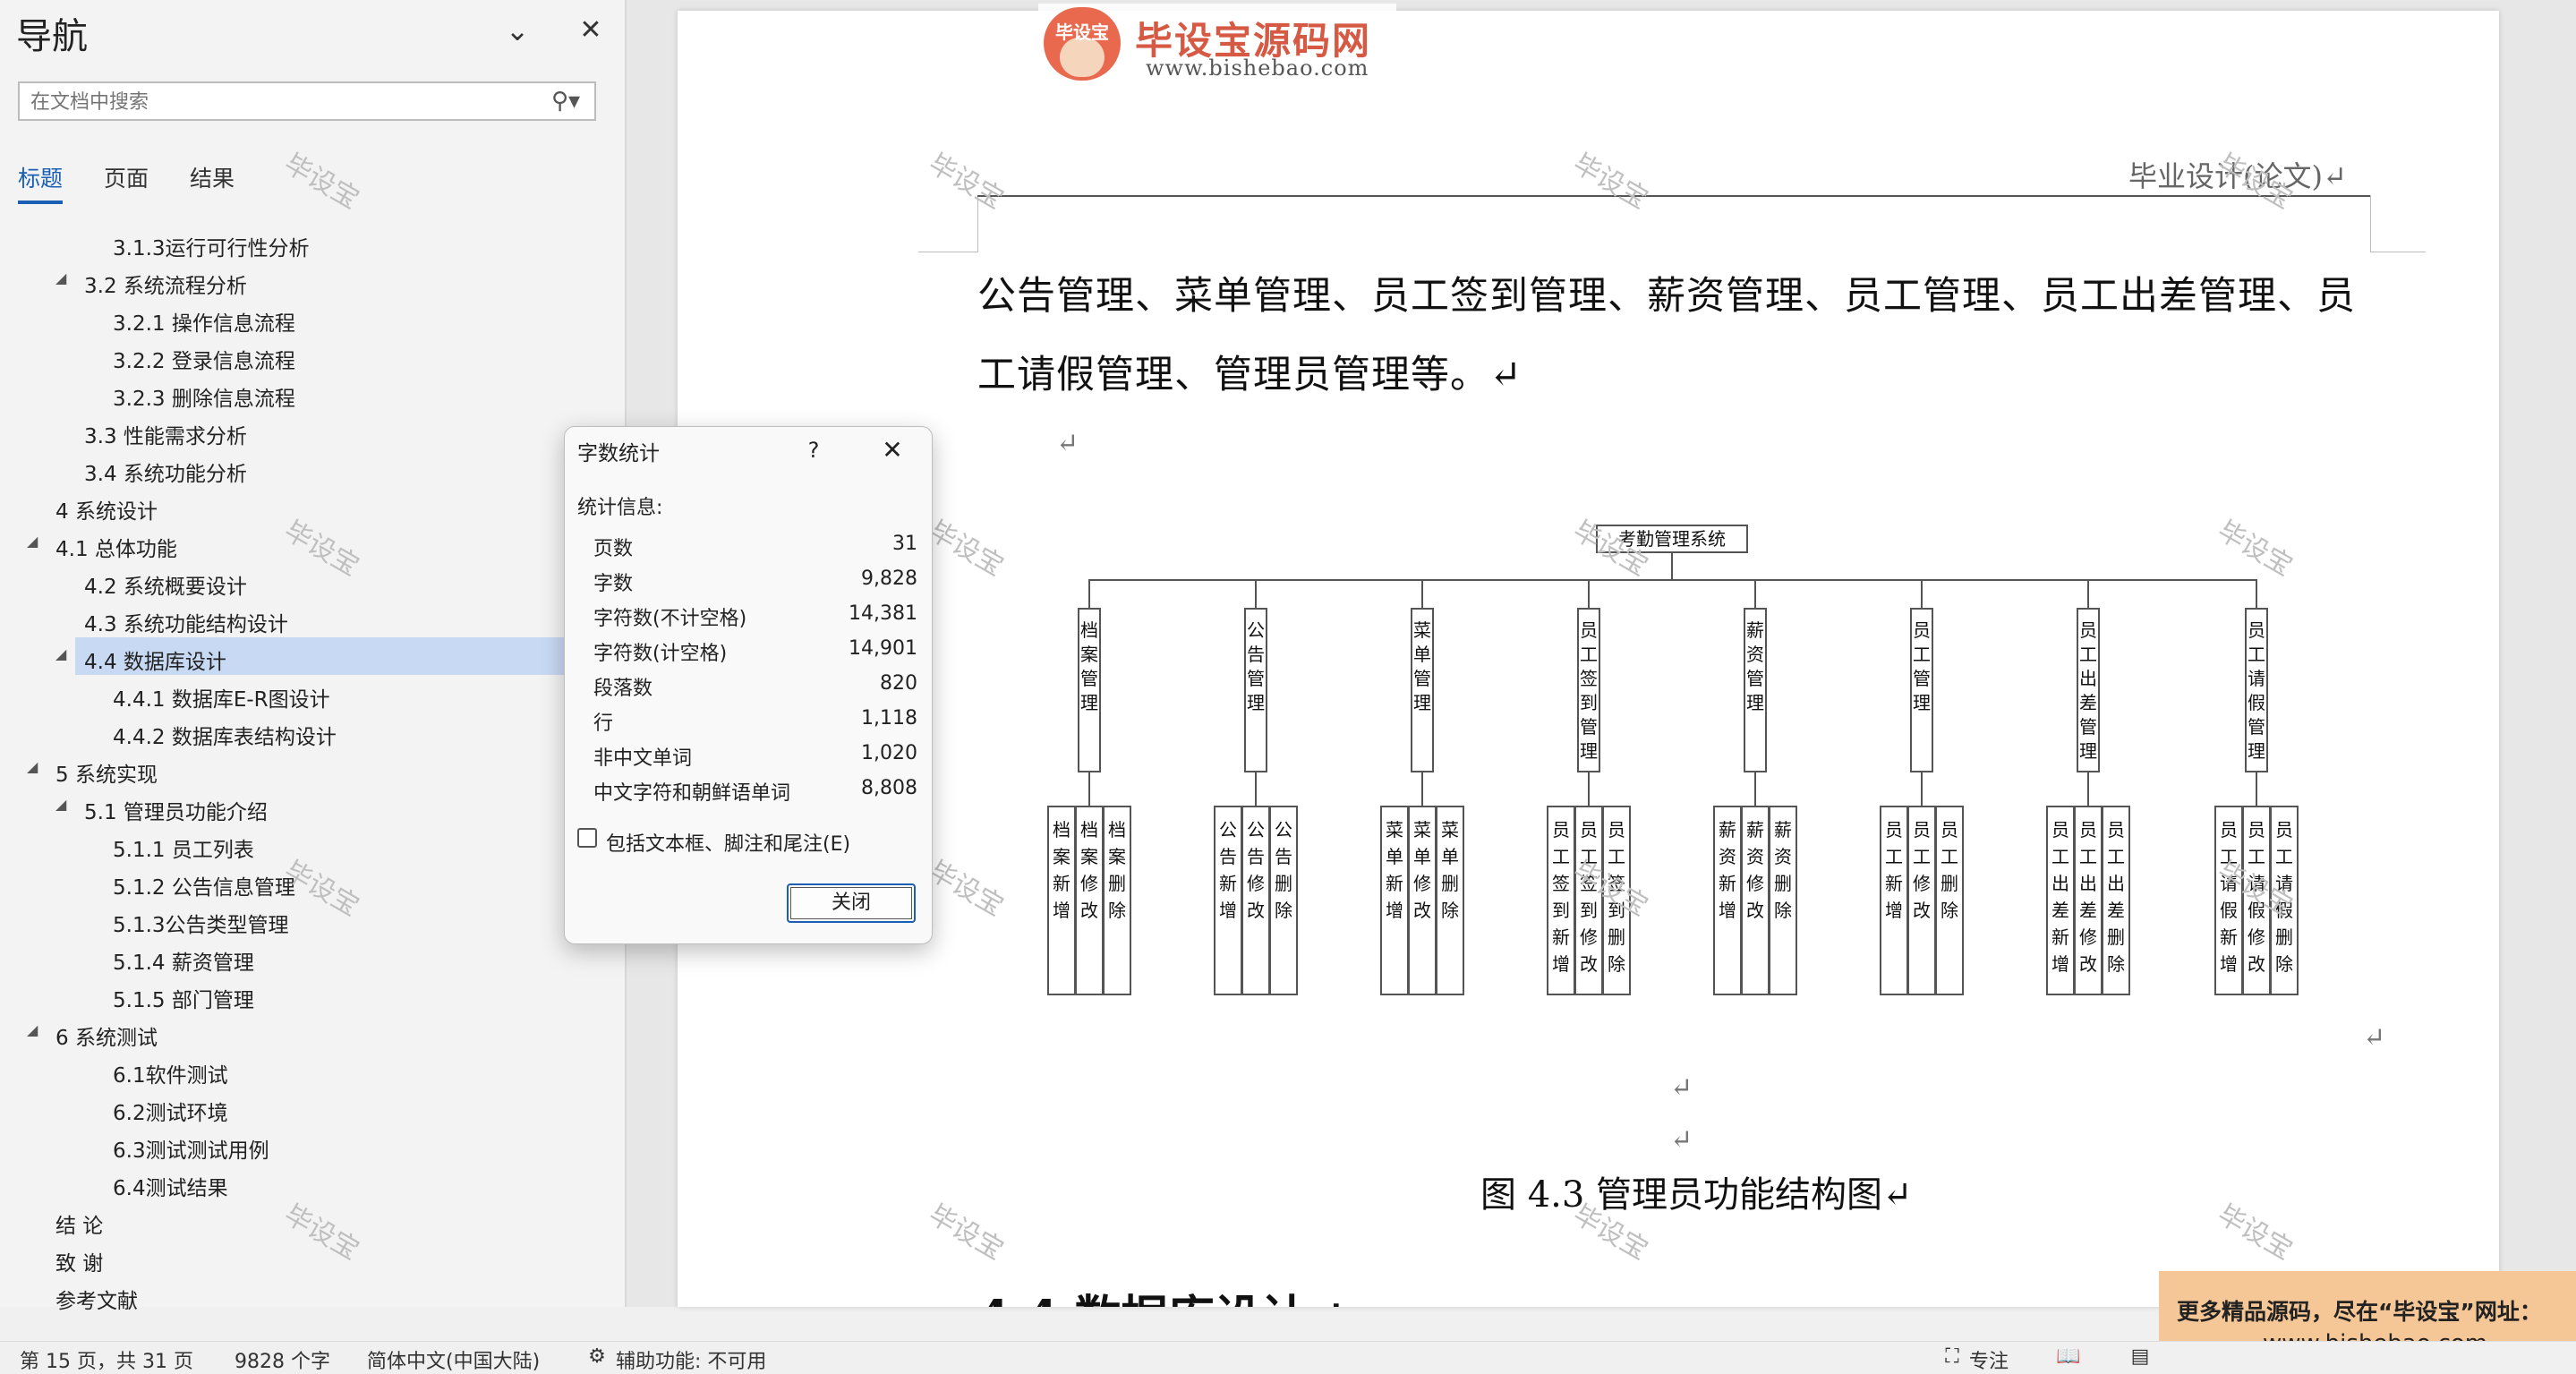 This screenshot has height=1374, width=2576. Describe the element at coordinates (151, 284) in the screenshot. I see `nav-heading-item: ◢ 3.2 系统流程分析` at that location.